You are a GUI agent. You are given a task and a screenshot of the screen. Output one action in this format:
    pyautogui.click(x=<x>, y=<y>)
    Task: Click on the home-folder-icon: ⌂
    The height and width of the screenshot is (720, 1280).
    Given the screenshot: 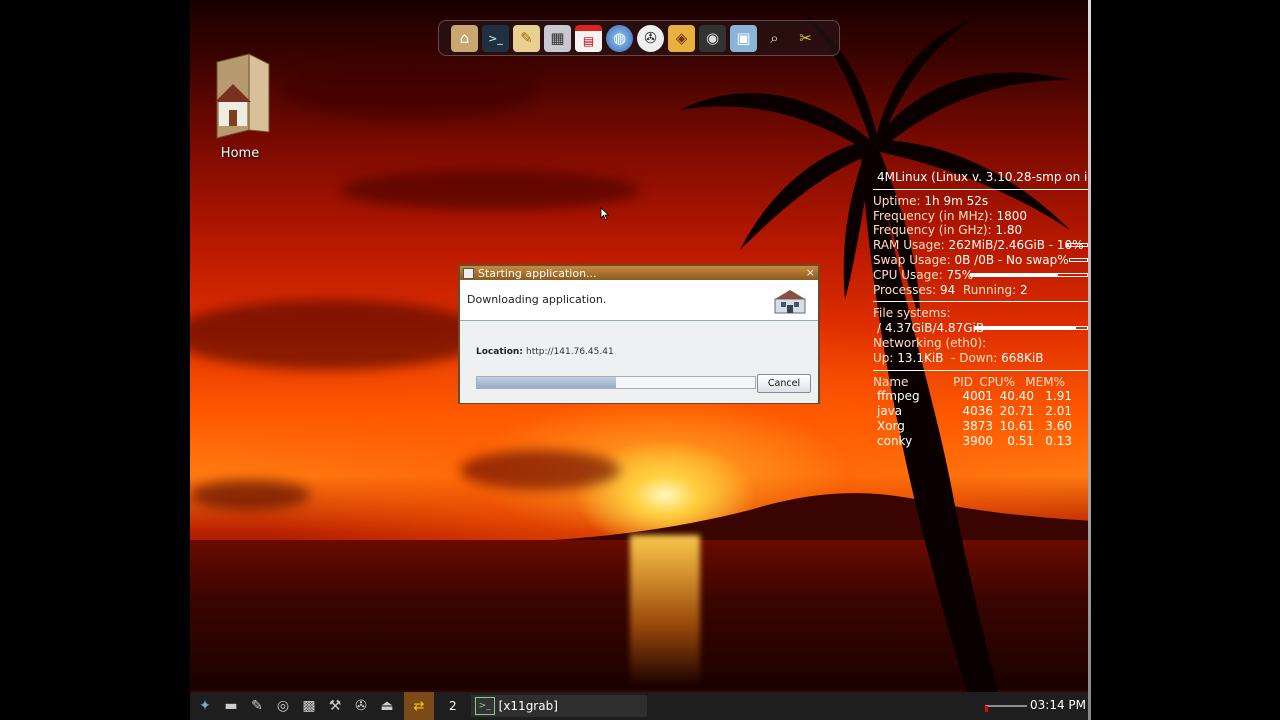 What is the action you would take?
    pyautogui.click(x=464, y=38)
    